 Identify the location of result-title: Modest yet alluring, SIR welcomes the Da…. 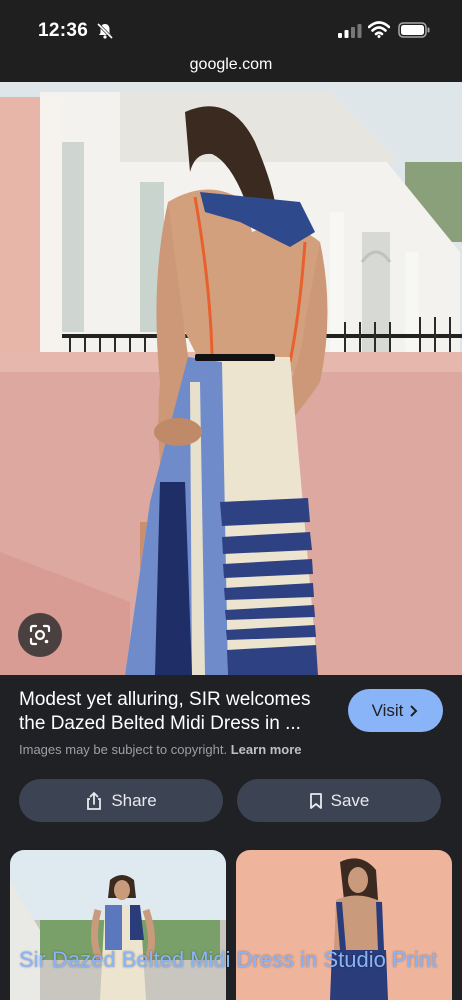
(179, 712).